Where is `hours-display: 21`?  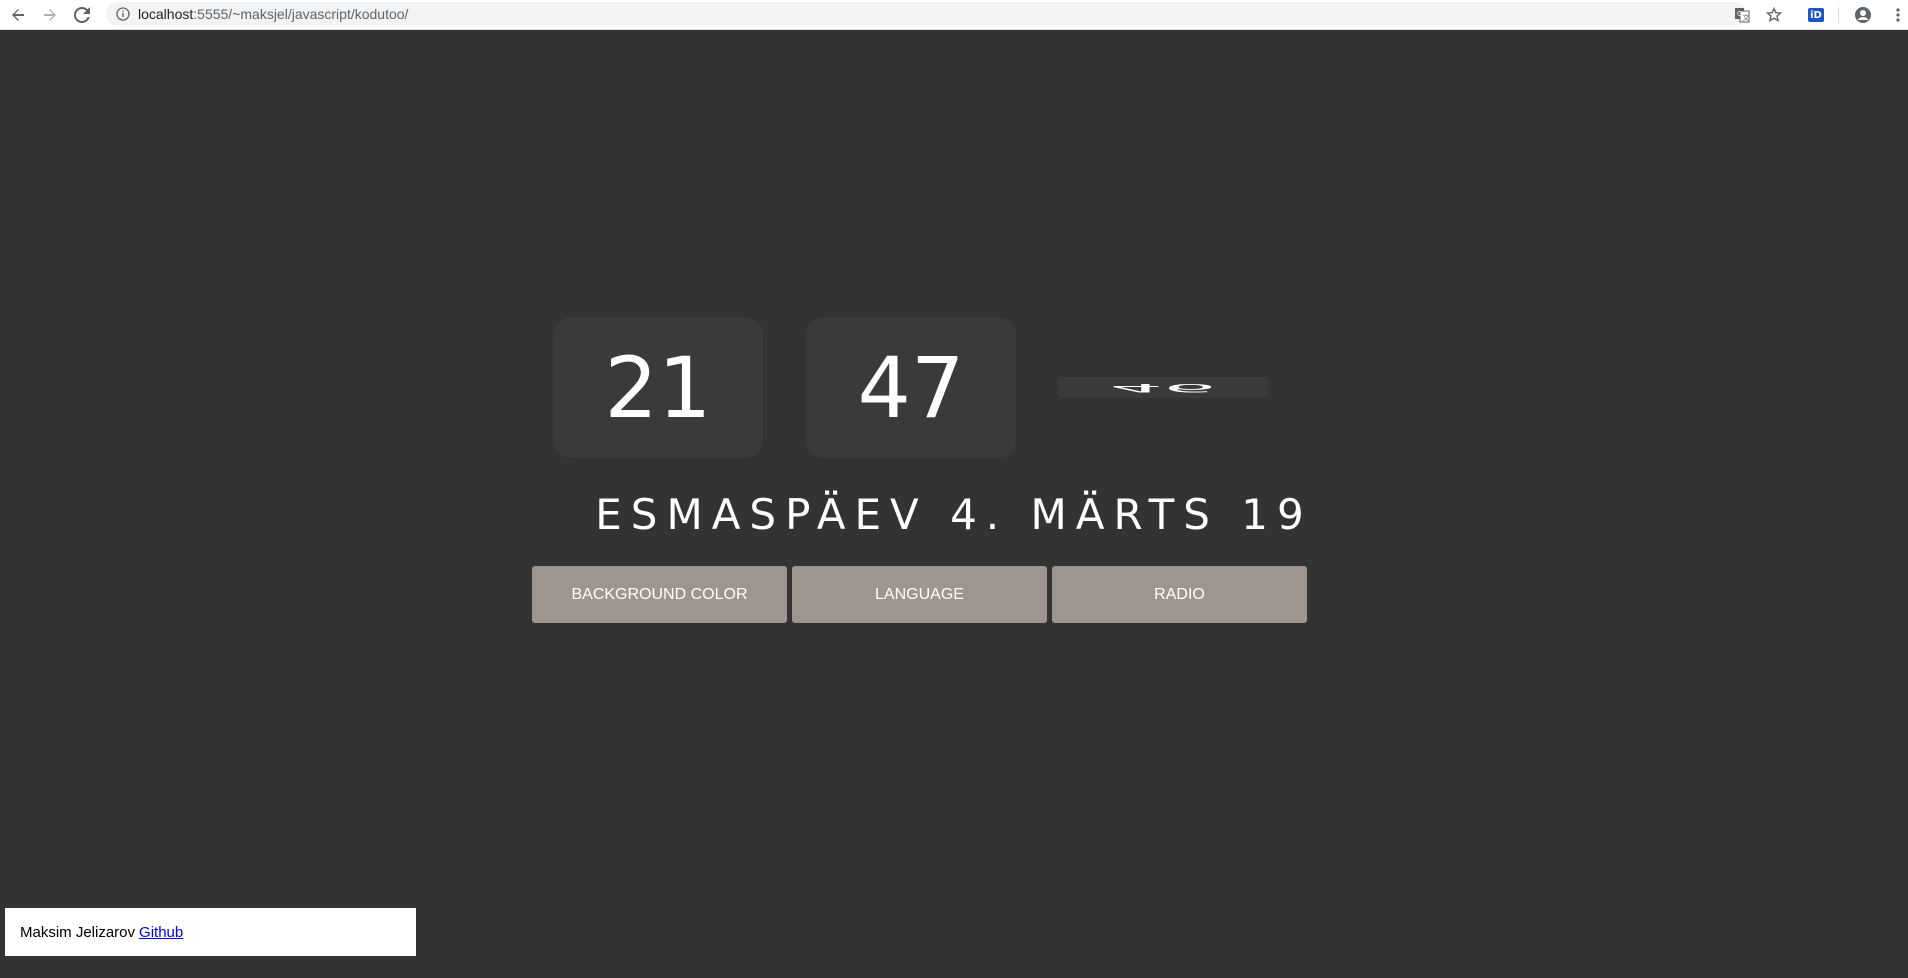 hours-display: 21 is located at coordinates (658, 387).